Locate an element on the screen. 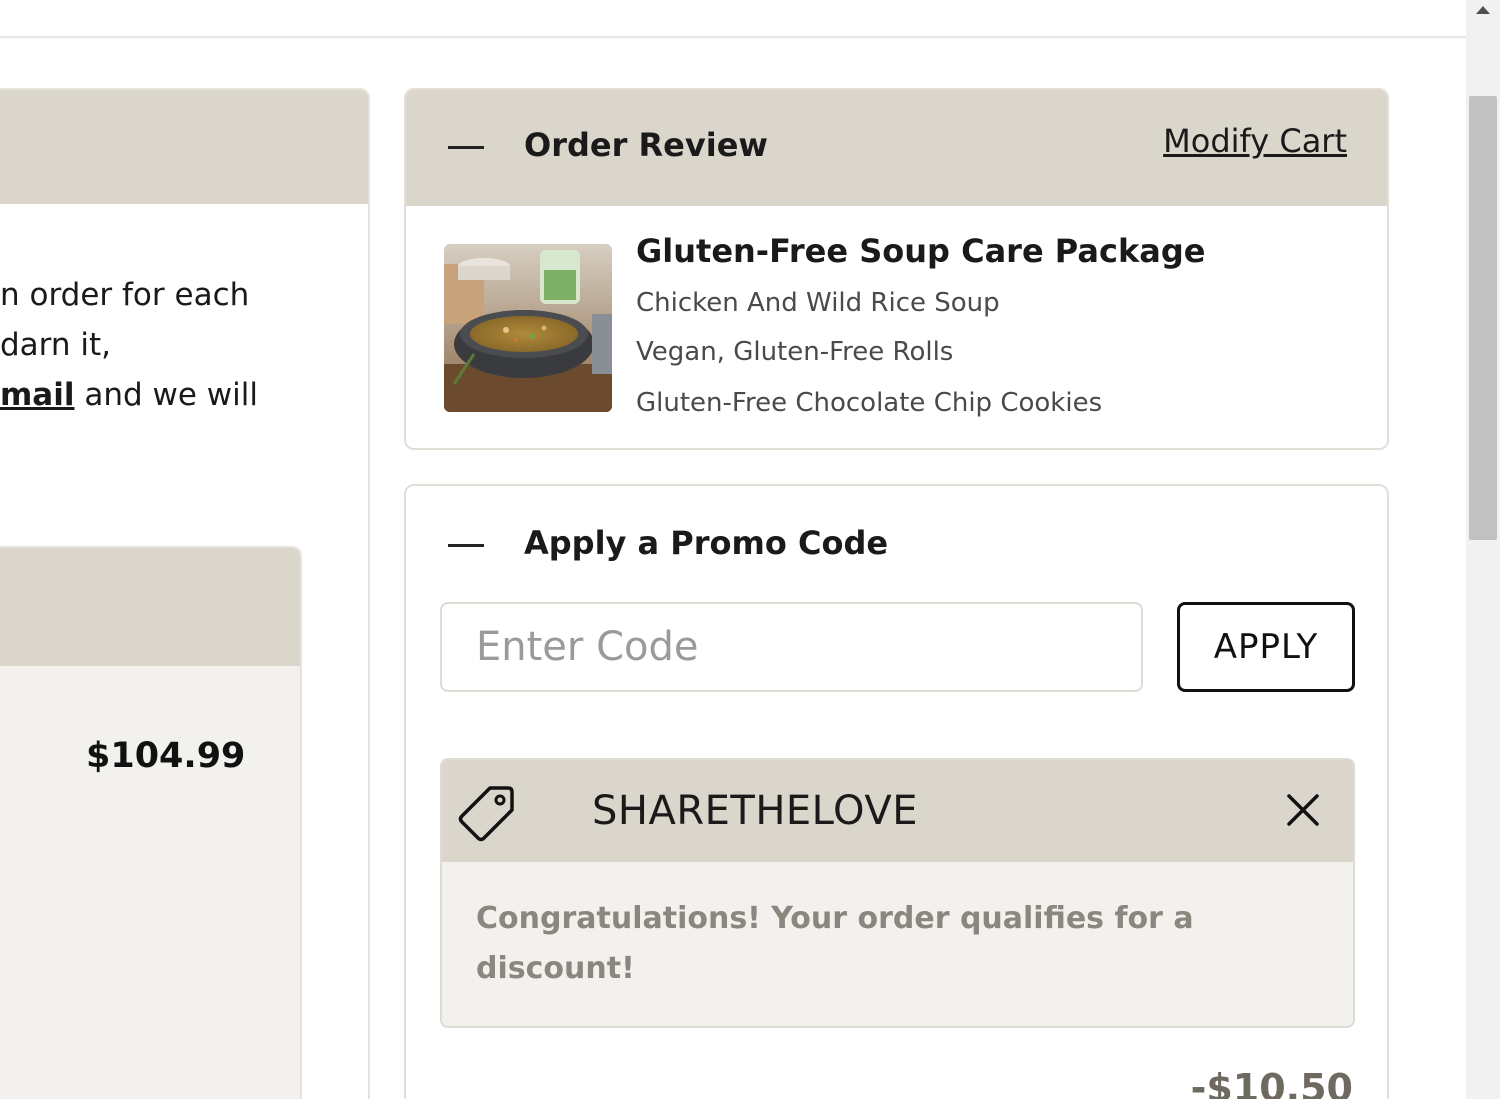 The image size is (1500, 1099). left-info-line-3: mail and we will is located at coordinates (170, 395).